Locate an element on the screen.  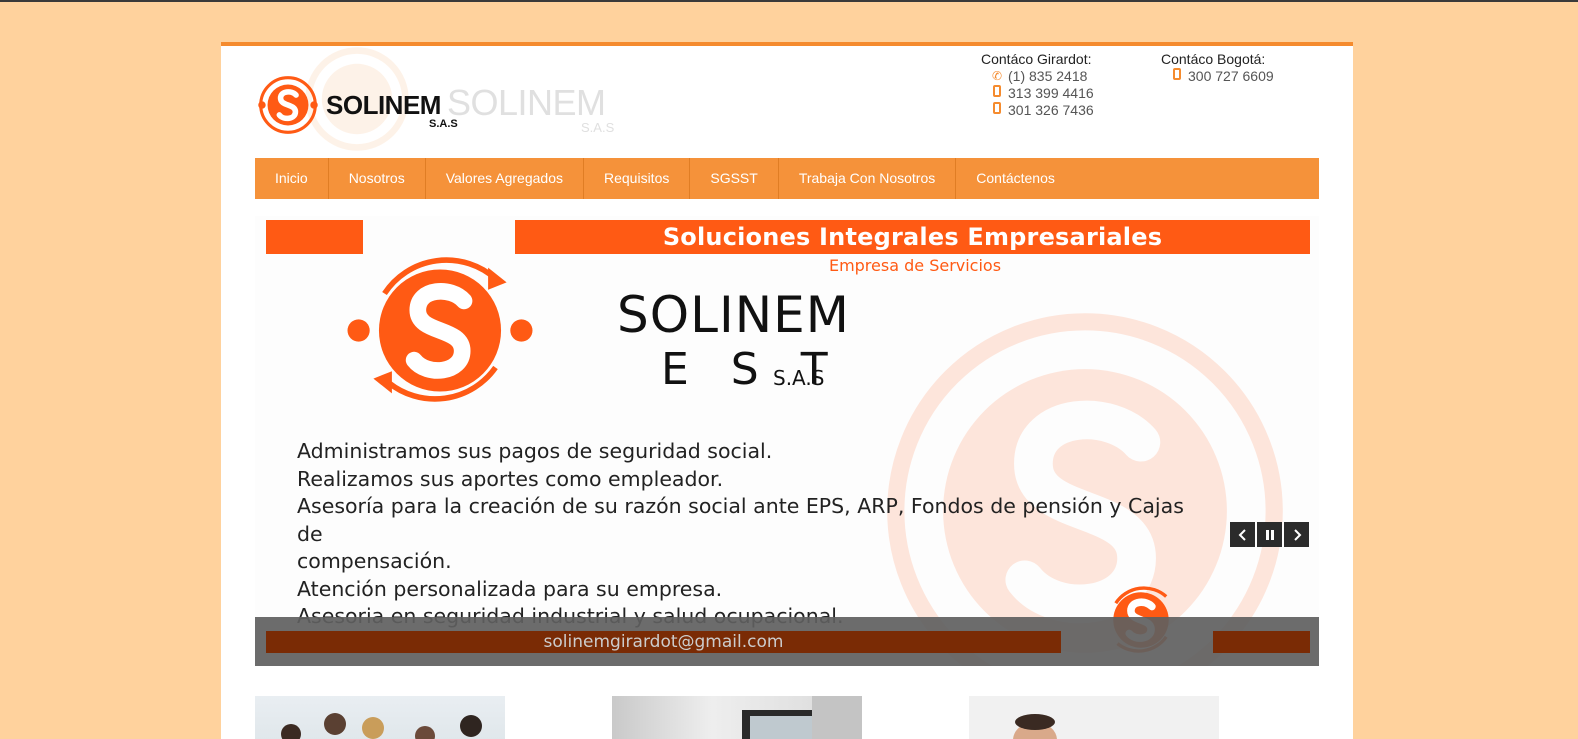
pause-icon is located at coordinates (1269, 534).